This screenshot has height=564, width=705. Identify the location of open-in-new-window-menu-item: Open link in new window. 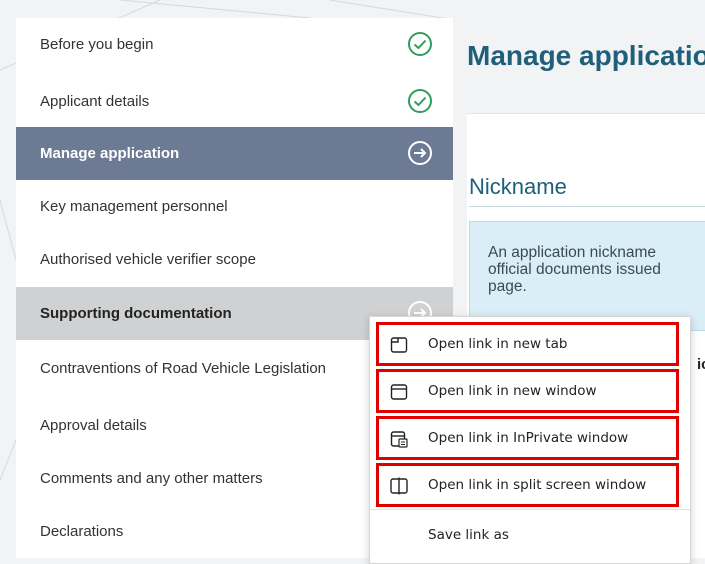
(527, 391).